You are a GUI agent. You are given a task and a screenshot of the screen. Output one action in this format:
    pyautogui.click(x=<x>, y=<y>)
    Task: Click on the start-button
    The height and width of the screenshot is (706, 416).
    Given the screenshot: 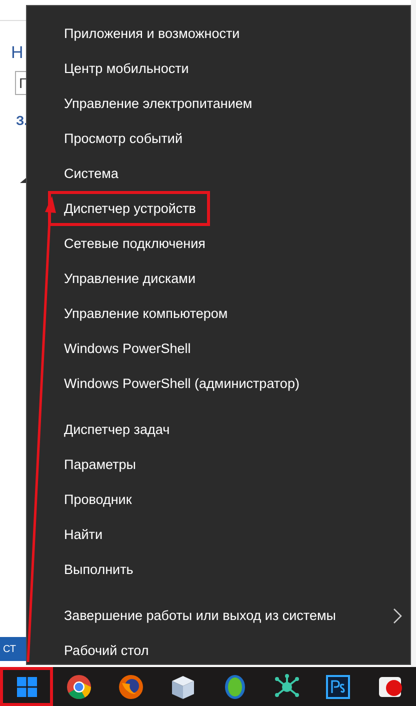 What is the action you would take?
    pyautogui.click(x=27, y=686)
    